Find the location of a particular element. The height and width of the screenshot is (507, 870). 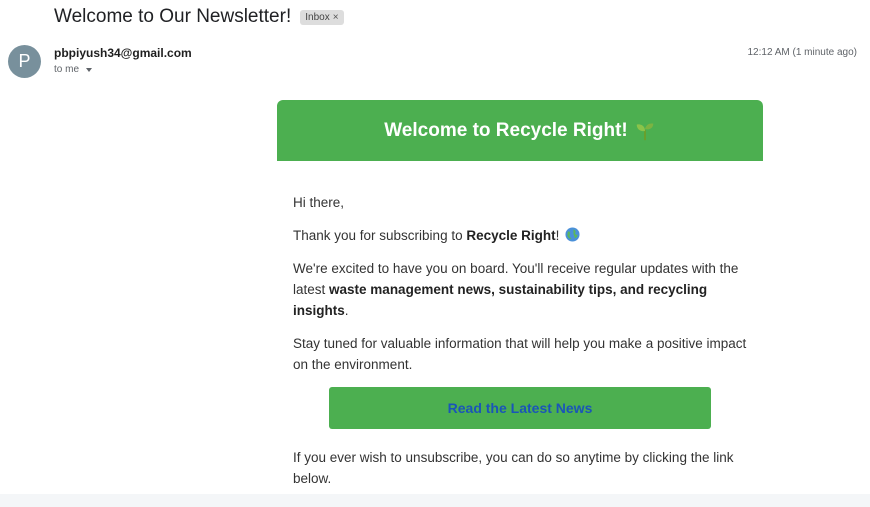

bottom-divider is located at coordinates (435, 500).